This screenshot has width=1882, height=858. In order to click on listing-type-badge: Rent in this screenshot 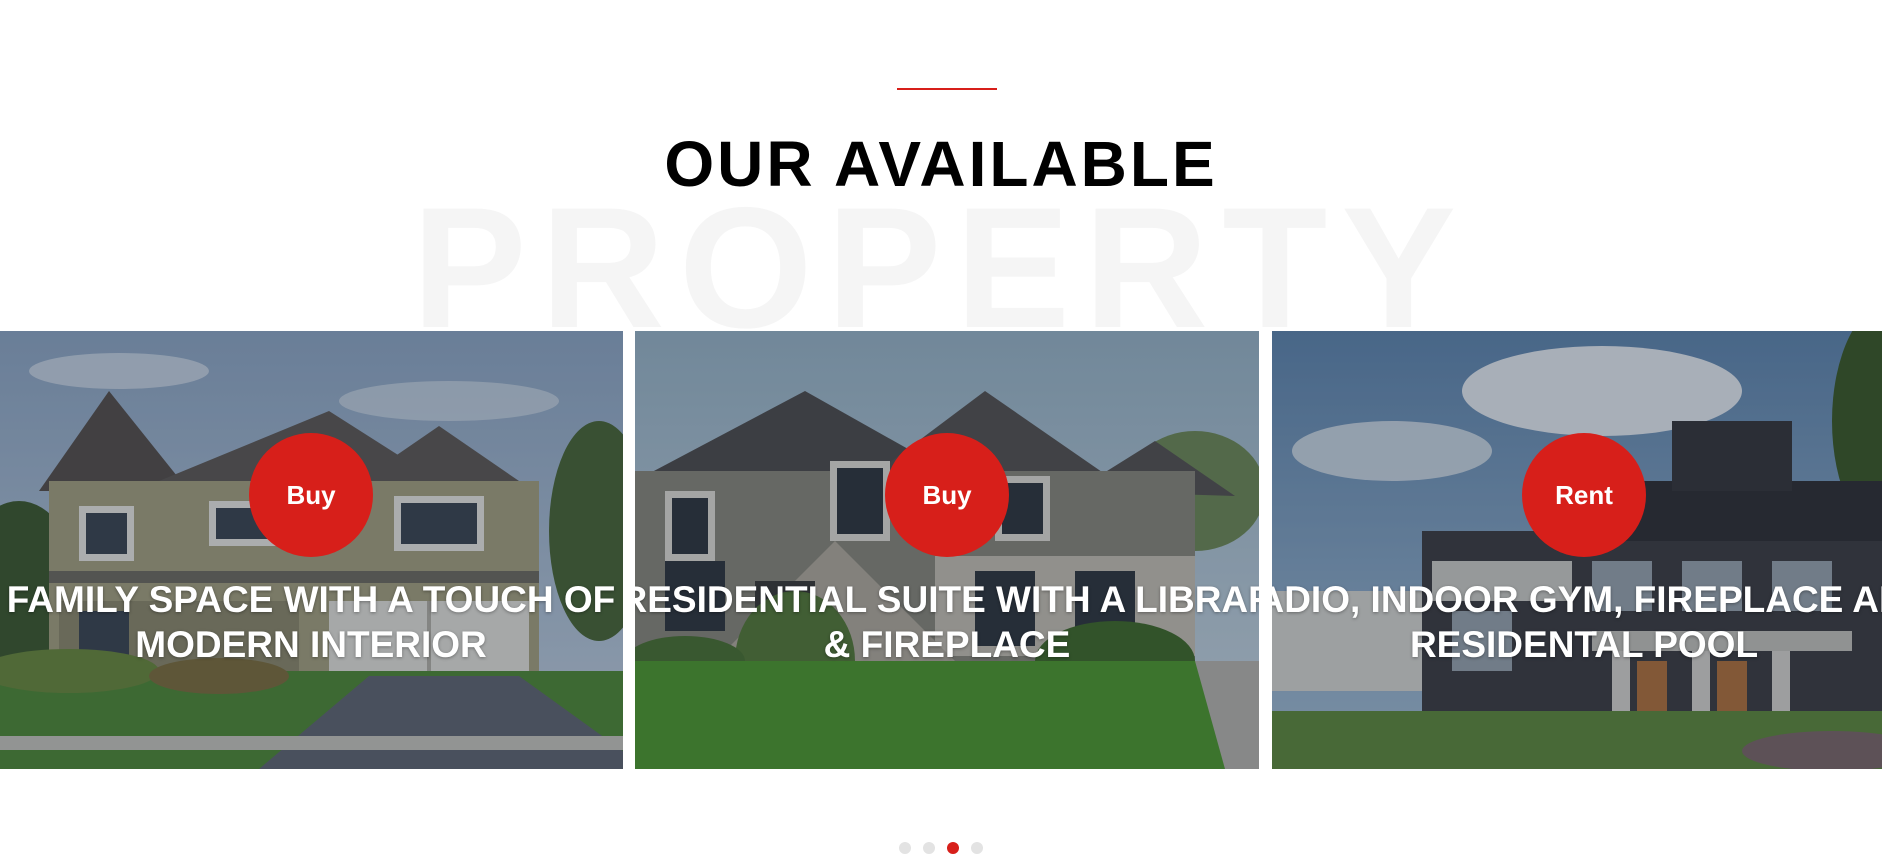, I will do `click(1584, 495)`.